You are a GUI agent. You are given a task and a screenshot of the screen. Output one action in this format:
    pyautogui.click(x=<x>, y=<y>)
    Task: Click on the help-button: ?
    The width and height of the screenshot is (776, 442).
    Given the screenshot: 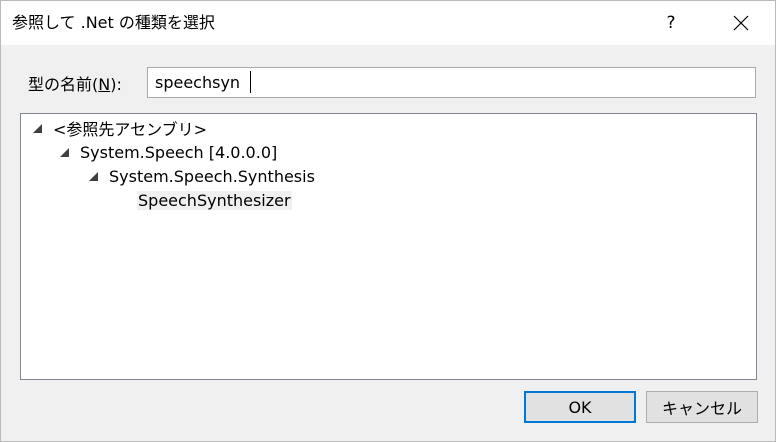 What is the action you would take?
    pyautogui.click(x=671, y=23)
    